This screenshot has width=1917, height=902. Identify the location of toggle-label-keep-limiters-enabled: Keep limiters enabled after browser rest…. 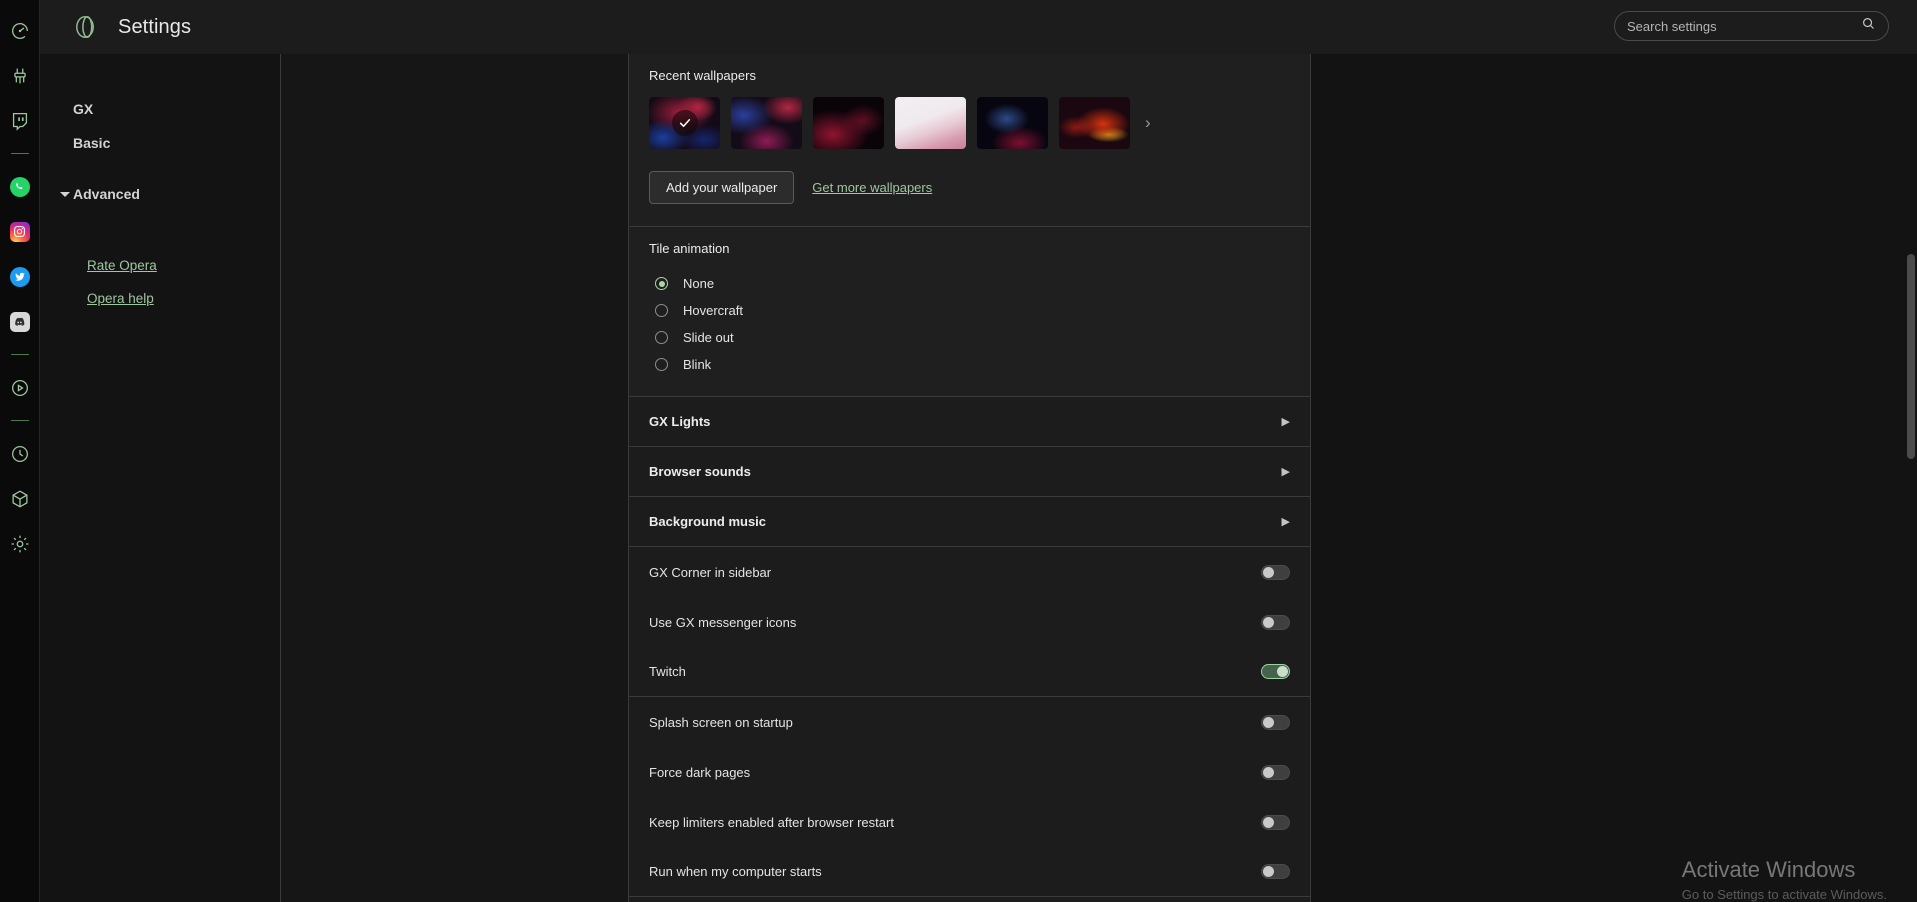
(771, 822).